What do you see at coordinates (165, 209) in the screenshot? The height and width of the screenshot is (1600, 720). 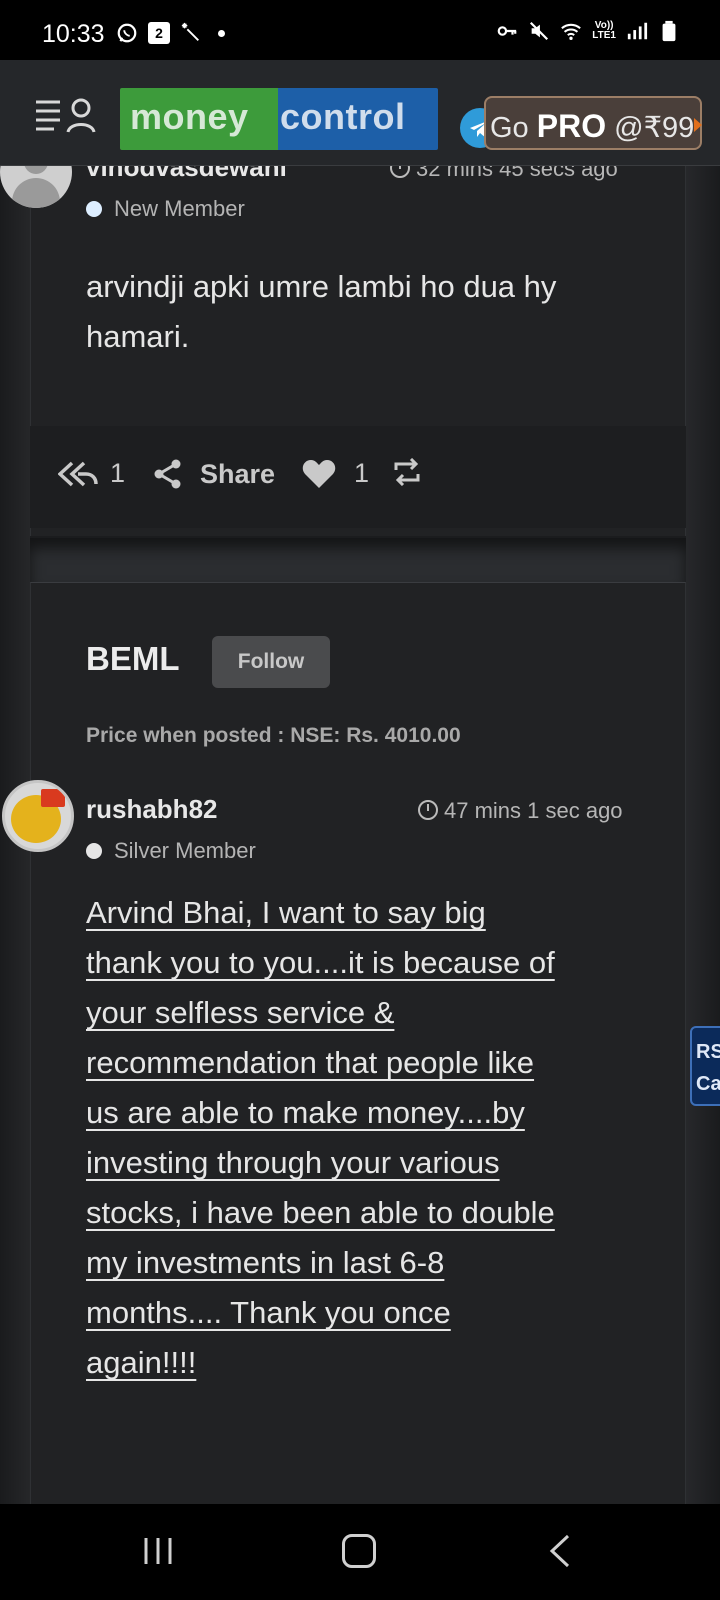 I see `member-badge: New Member` at bounding box center [165, 209].